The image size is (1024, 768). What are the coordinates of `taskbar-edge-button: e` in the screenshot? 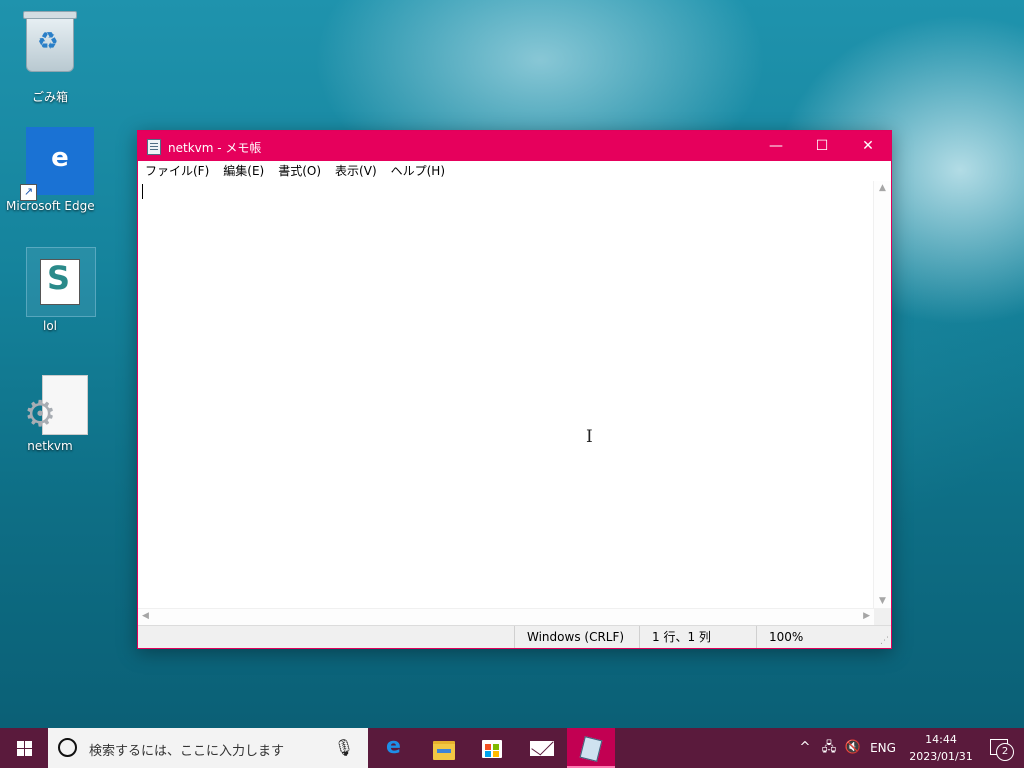 It's located at (396, 748).